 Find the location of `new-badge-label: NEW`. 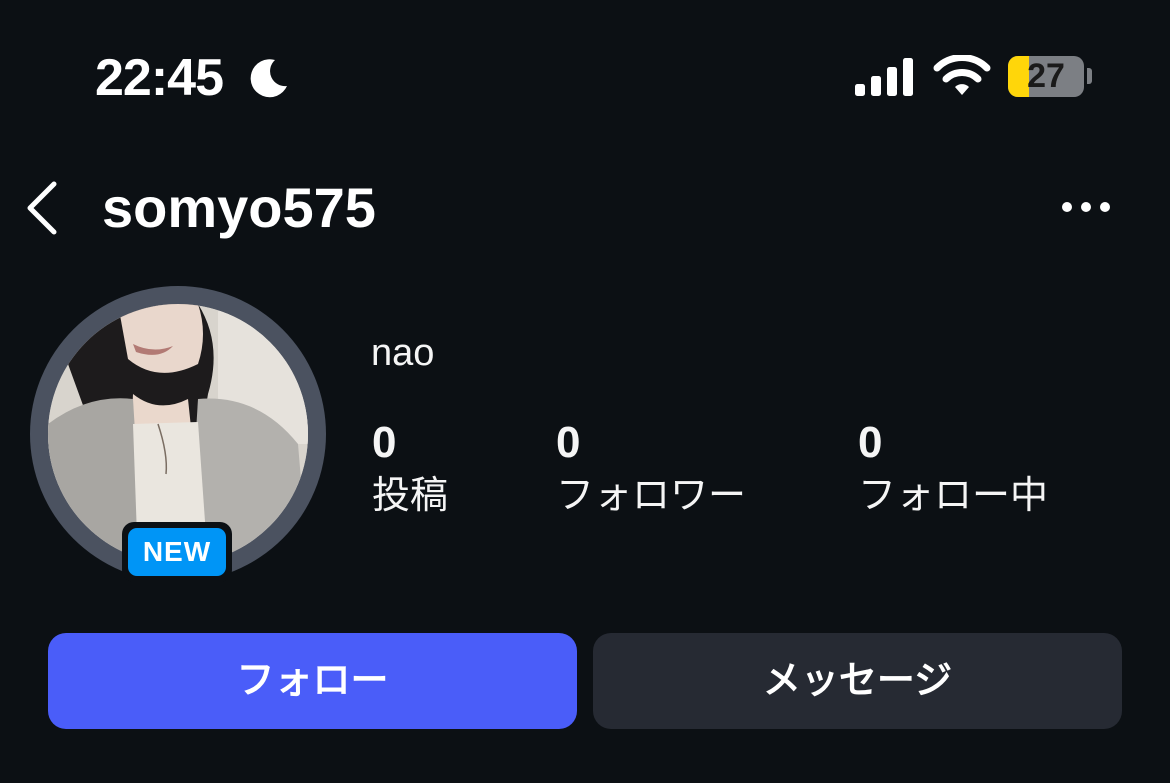

new-badge-label: NEW is located at coordinates (177, 552).